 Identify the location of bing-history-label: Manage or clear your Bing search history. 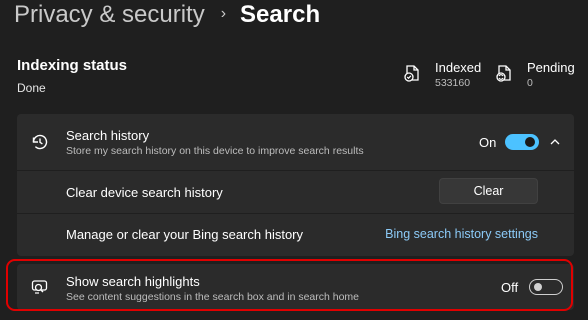
(185, 234).